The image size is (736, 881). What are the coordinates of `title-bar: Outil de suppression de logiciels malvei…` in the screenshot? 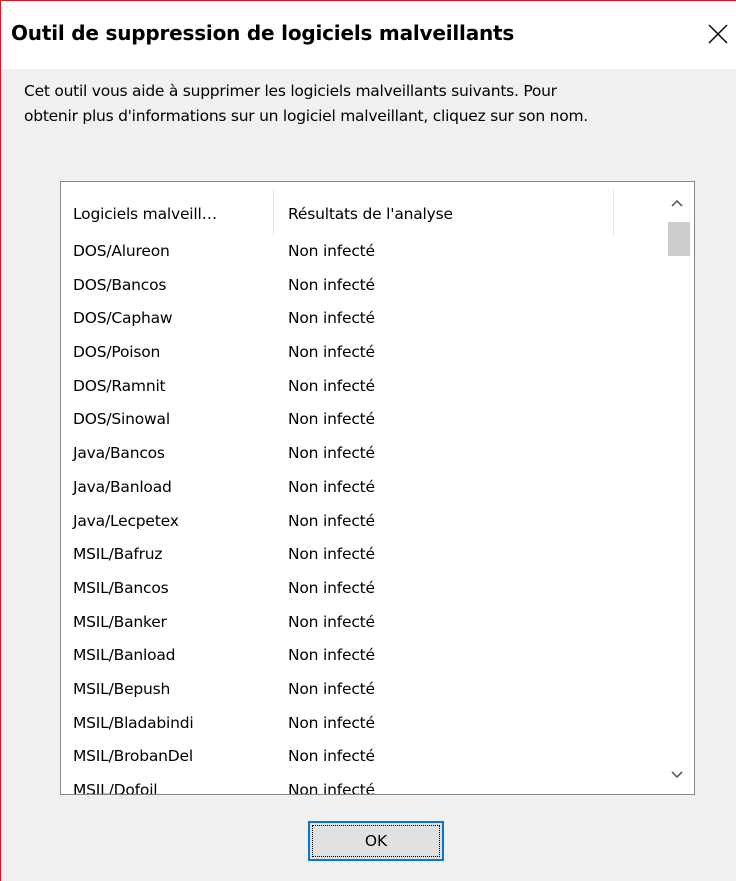 It's located at (368, 35).